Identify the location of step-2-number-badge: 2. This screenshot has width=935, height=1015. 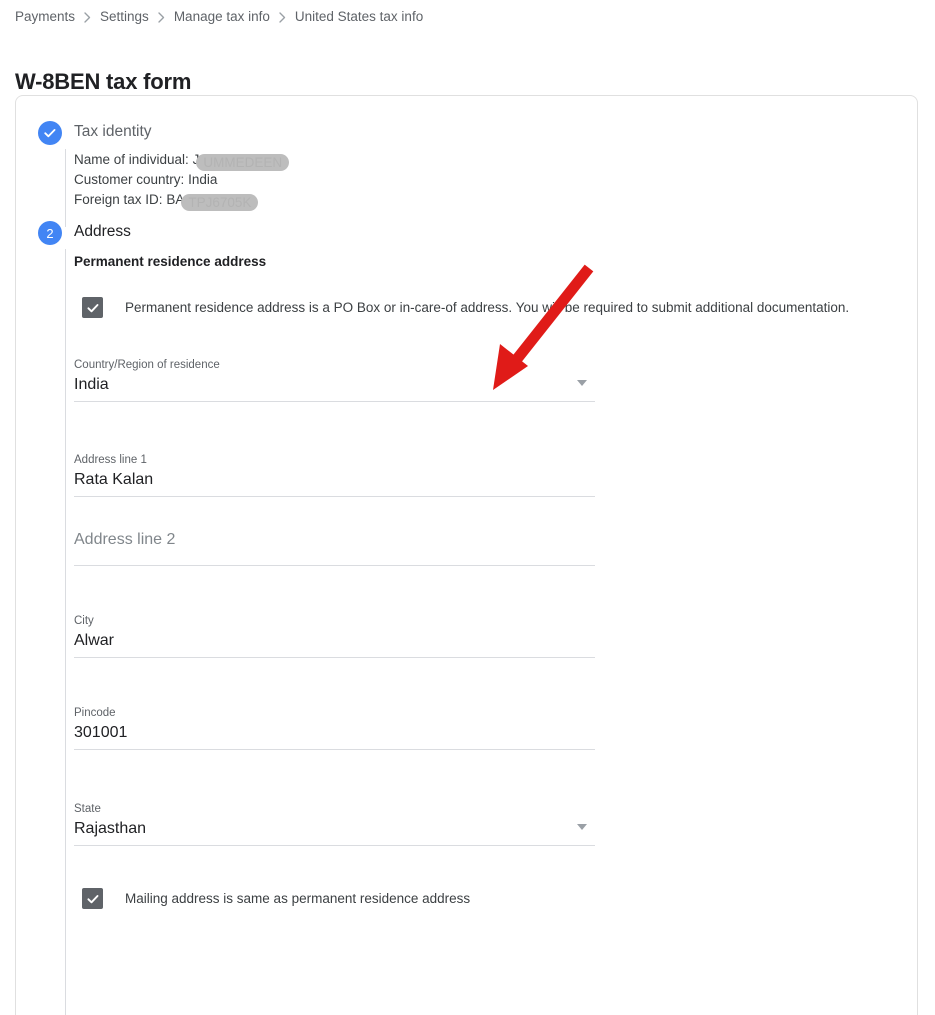
(50, 233).